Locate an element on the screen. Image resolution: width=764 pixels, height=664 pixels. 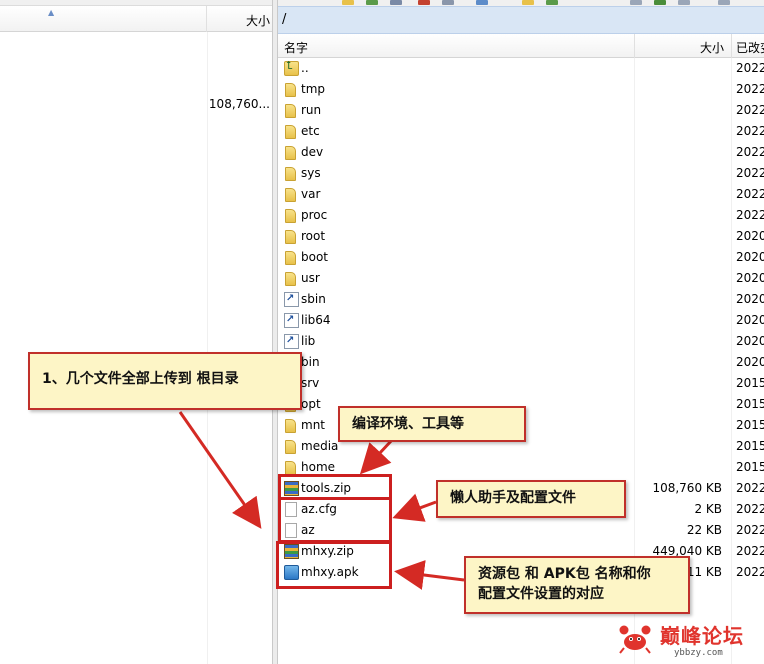
file-row: .. 2022 is located at coordinates (521, 68).